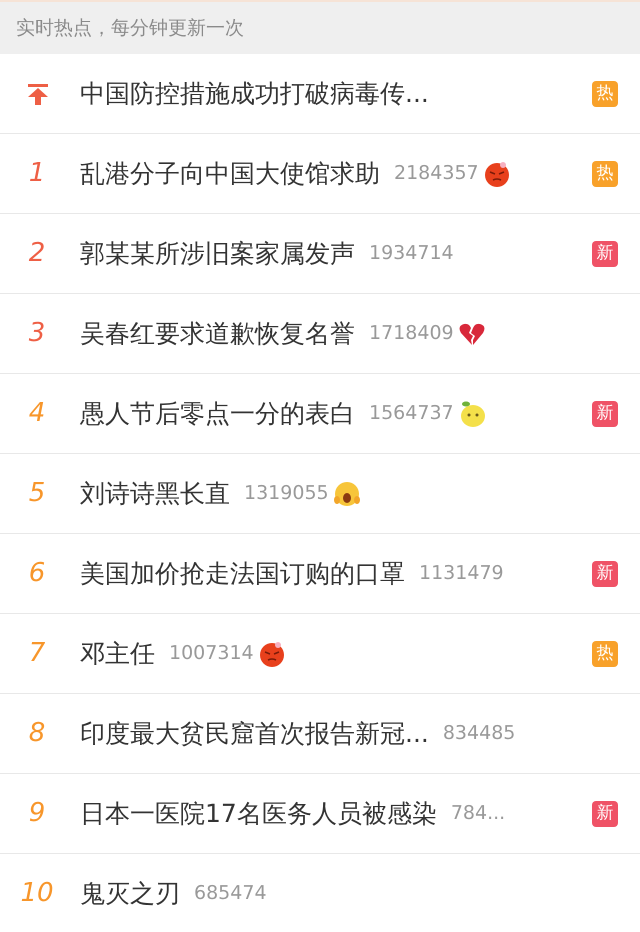  What do you see at coordinates (286, 493) in the screenshot?
I see `heat-count: 1319055` at bounding box center [286, 493].